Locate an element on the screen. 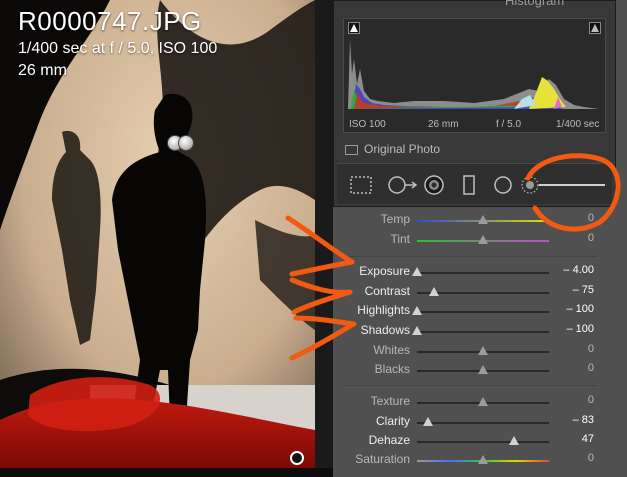 The image size is (627, 477). annotation-circle is located at coordinates (573, 192).